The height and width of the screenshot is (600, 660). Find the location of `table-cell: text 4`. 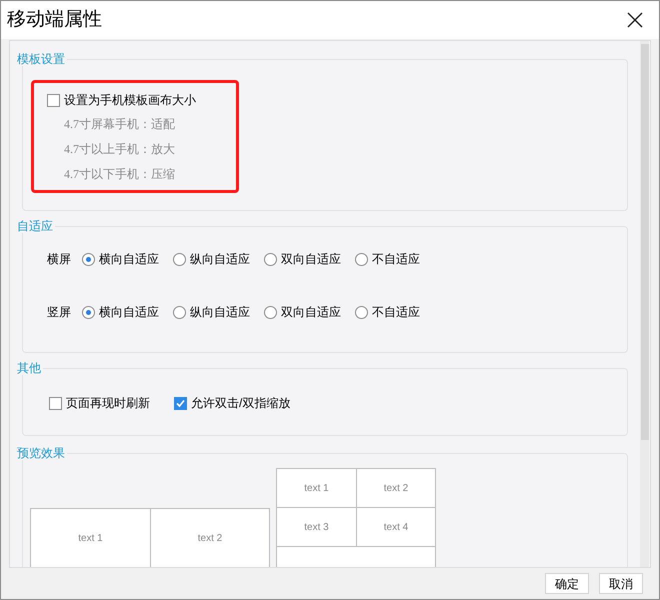

table-cell: text 4 is located at coordinates (395, 527).